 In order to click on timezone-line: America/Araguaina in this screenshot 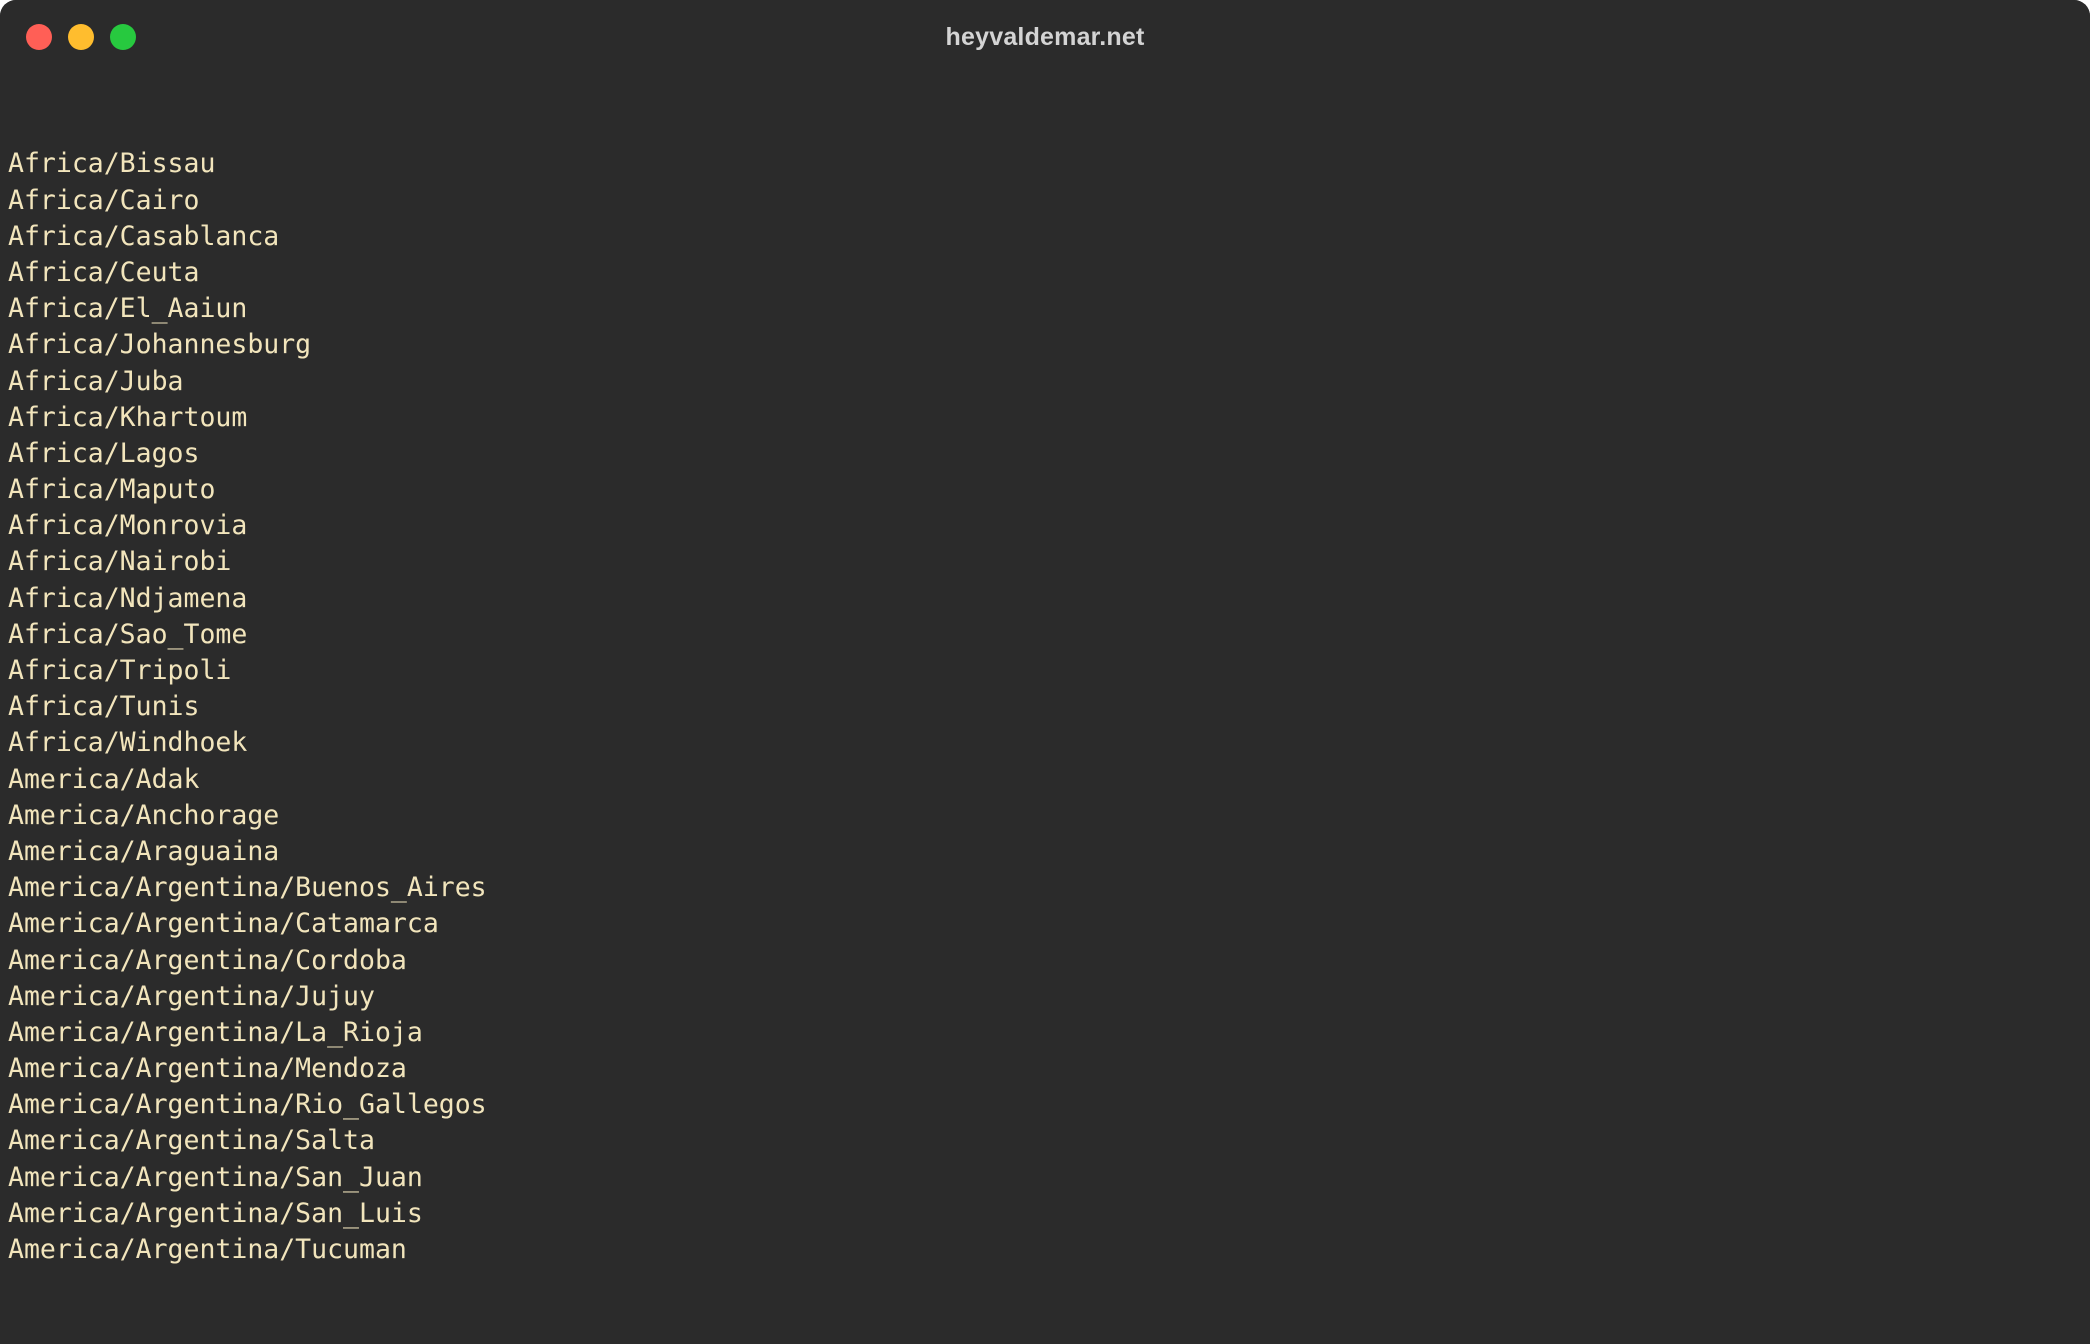, I will do `click(144, 851)`.